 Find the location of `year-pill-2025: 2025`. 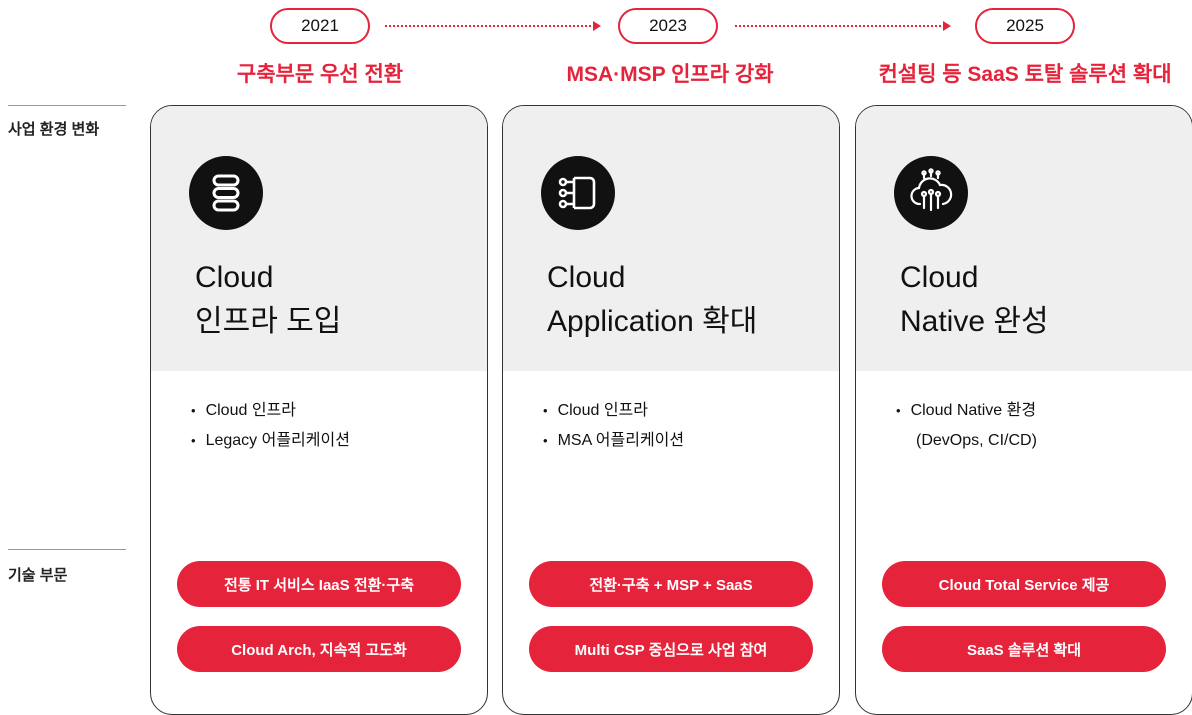

year-pill-2025: 2025 is located at coordinates (1025, 26).